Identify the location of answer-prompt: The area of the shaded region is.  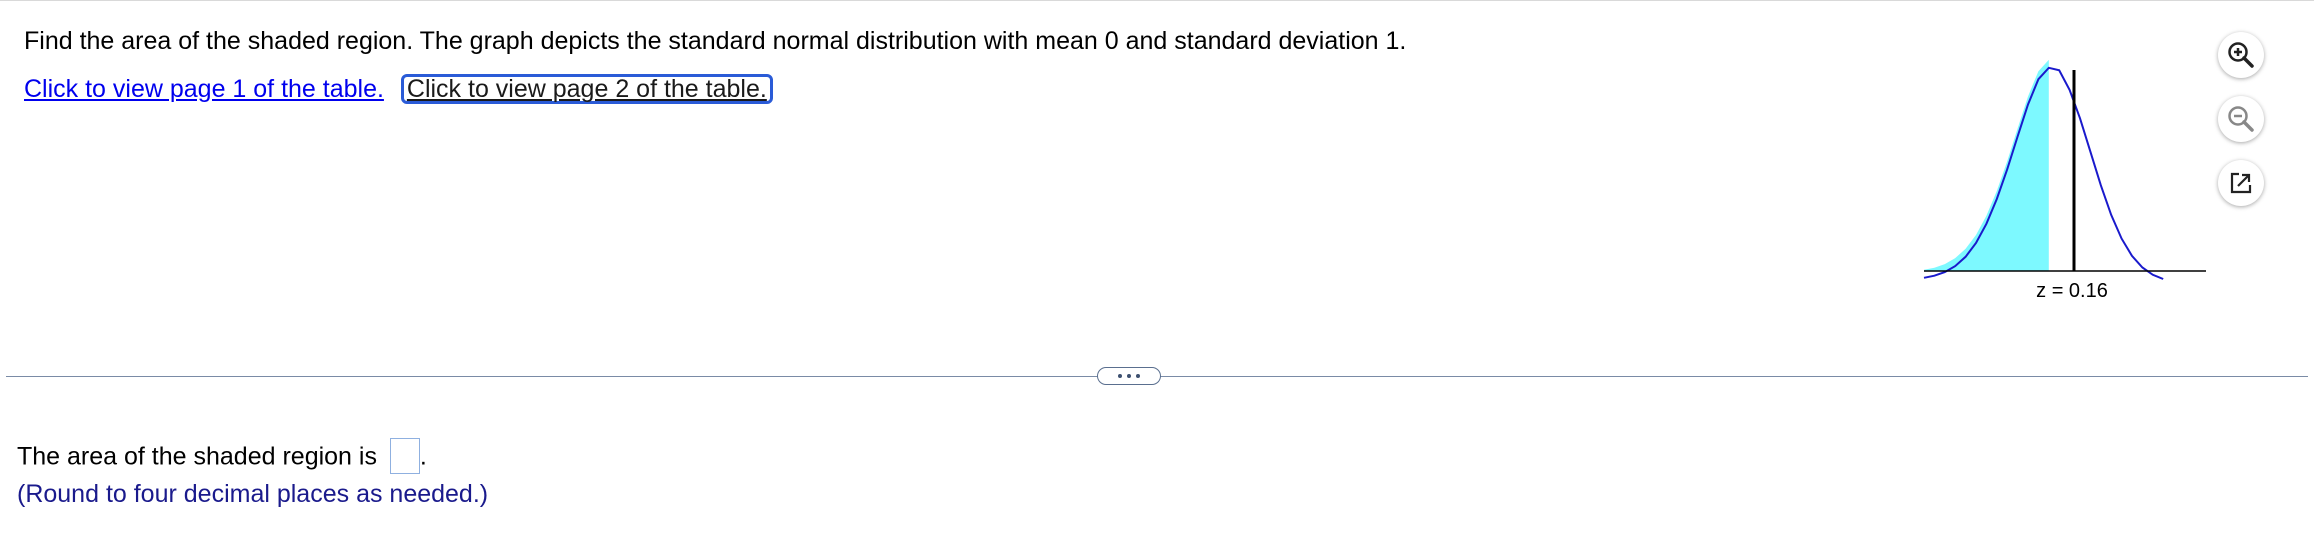
(197, 456).